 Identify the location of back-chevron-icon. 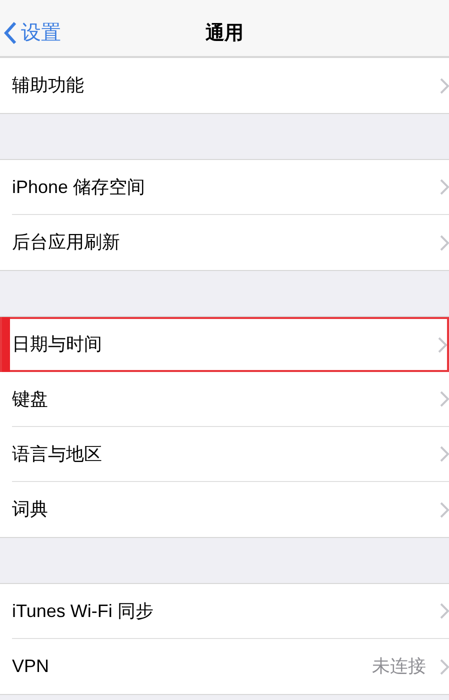
(10, 33).